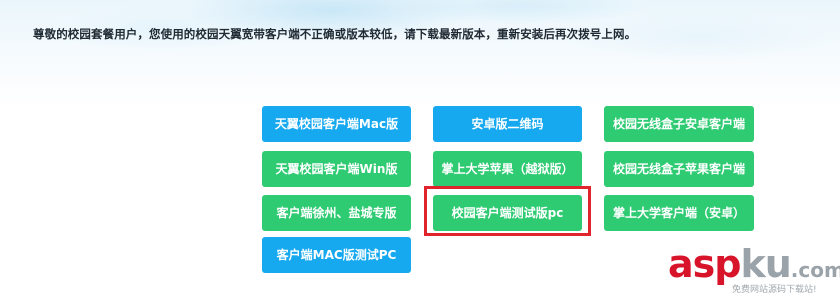 This screenshot has width=840, height=300. What do you see at coordinates (679, 124) in the screenshot?
I see `wireless-box-android-button: 校园无线盒子安卓客户端` at bounding box center [679, 124].